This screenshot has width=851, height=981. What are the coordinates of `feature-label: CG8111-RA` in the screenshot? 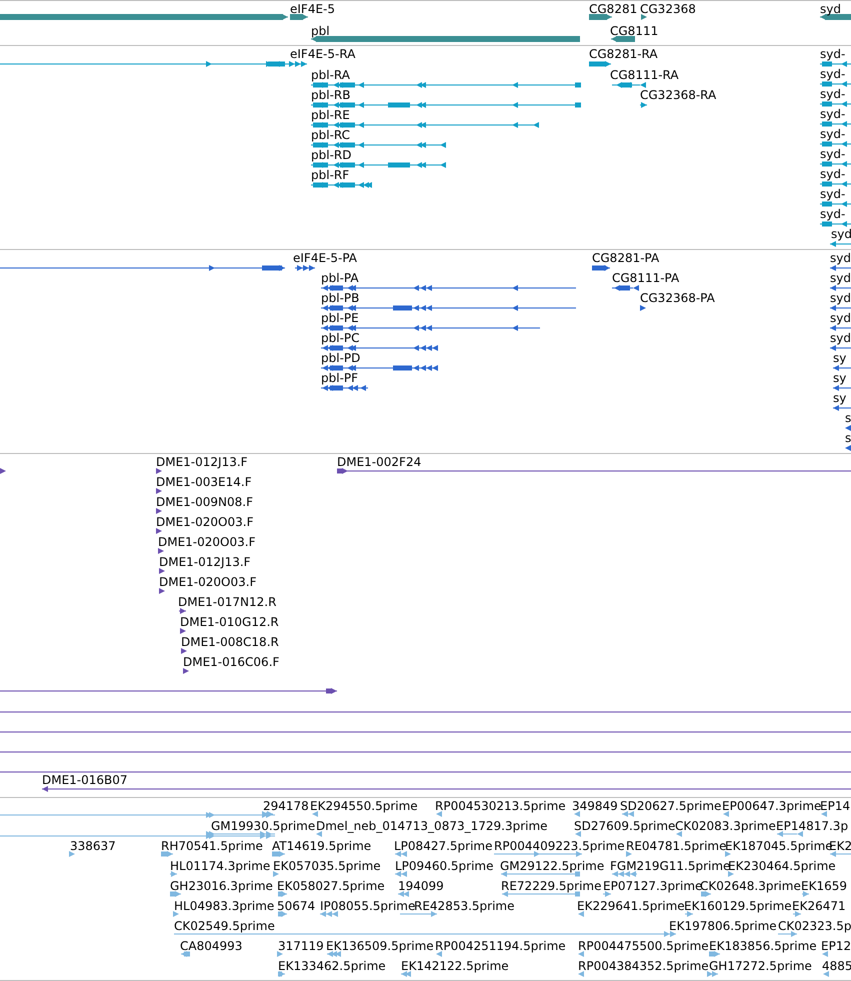 It's located at (644, 75).